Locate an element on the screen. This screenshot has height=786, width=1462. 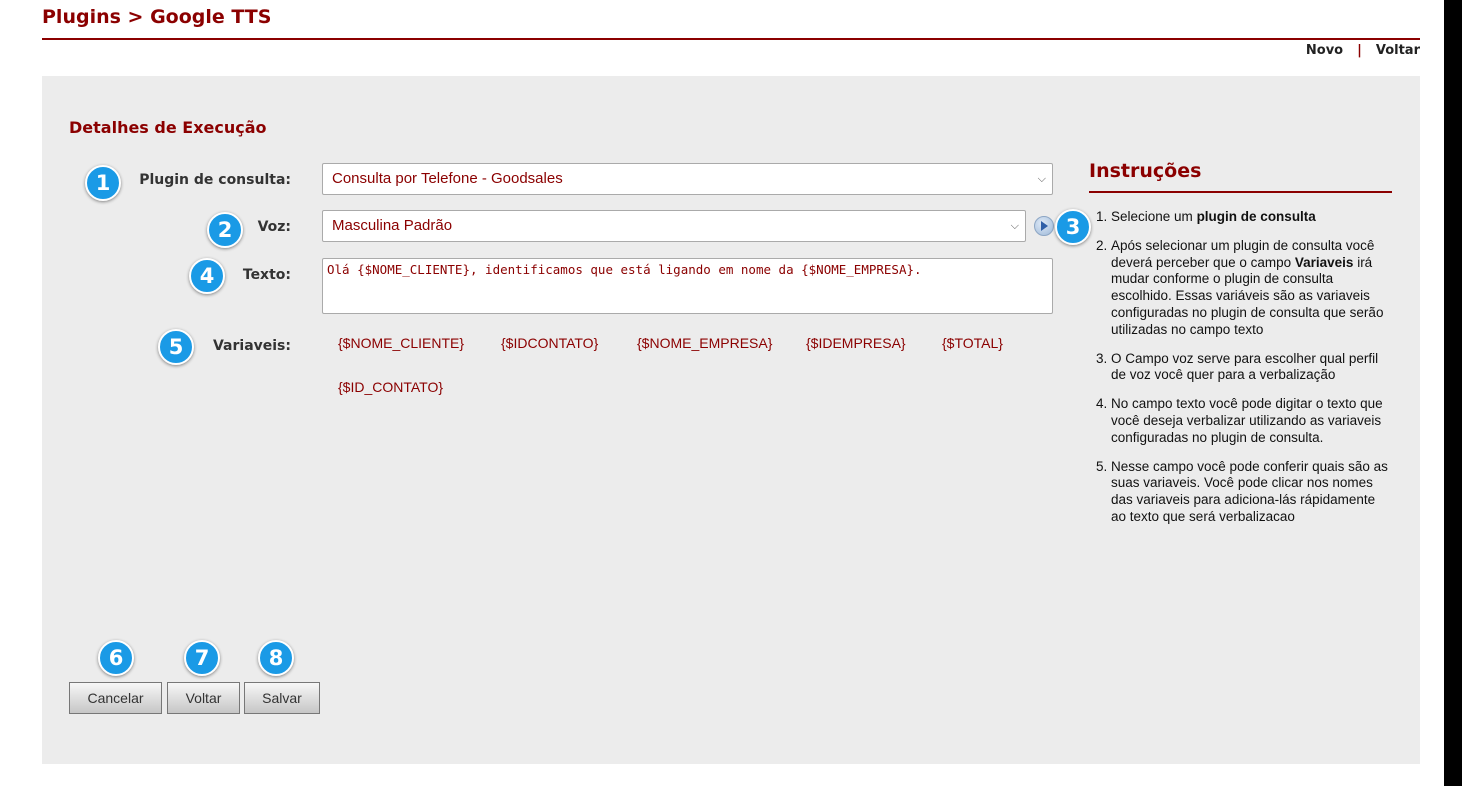
plugin-label: Plugin de consulta: is located at coordinates (215, 180).